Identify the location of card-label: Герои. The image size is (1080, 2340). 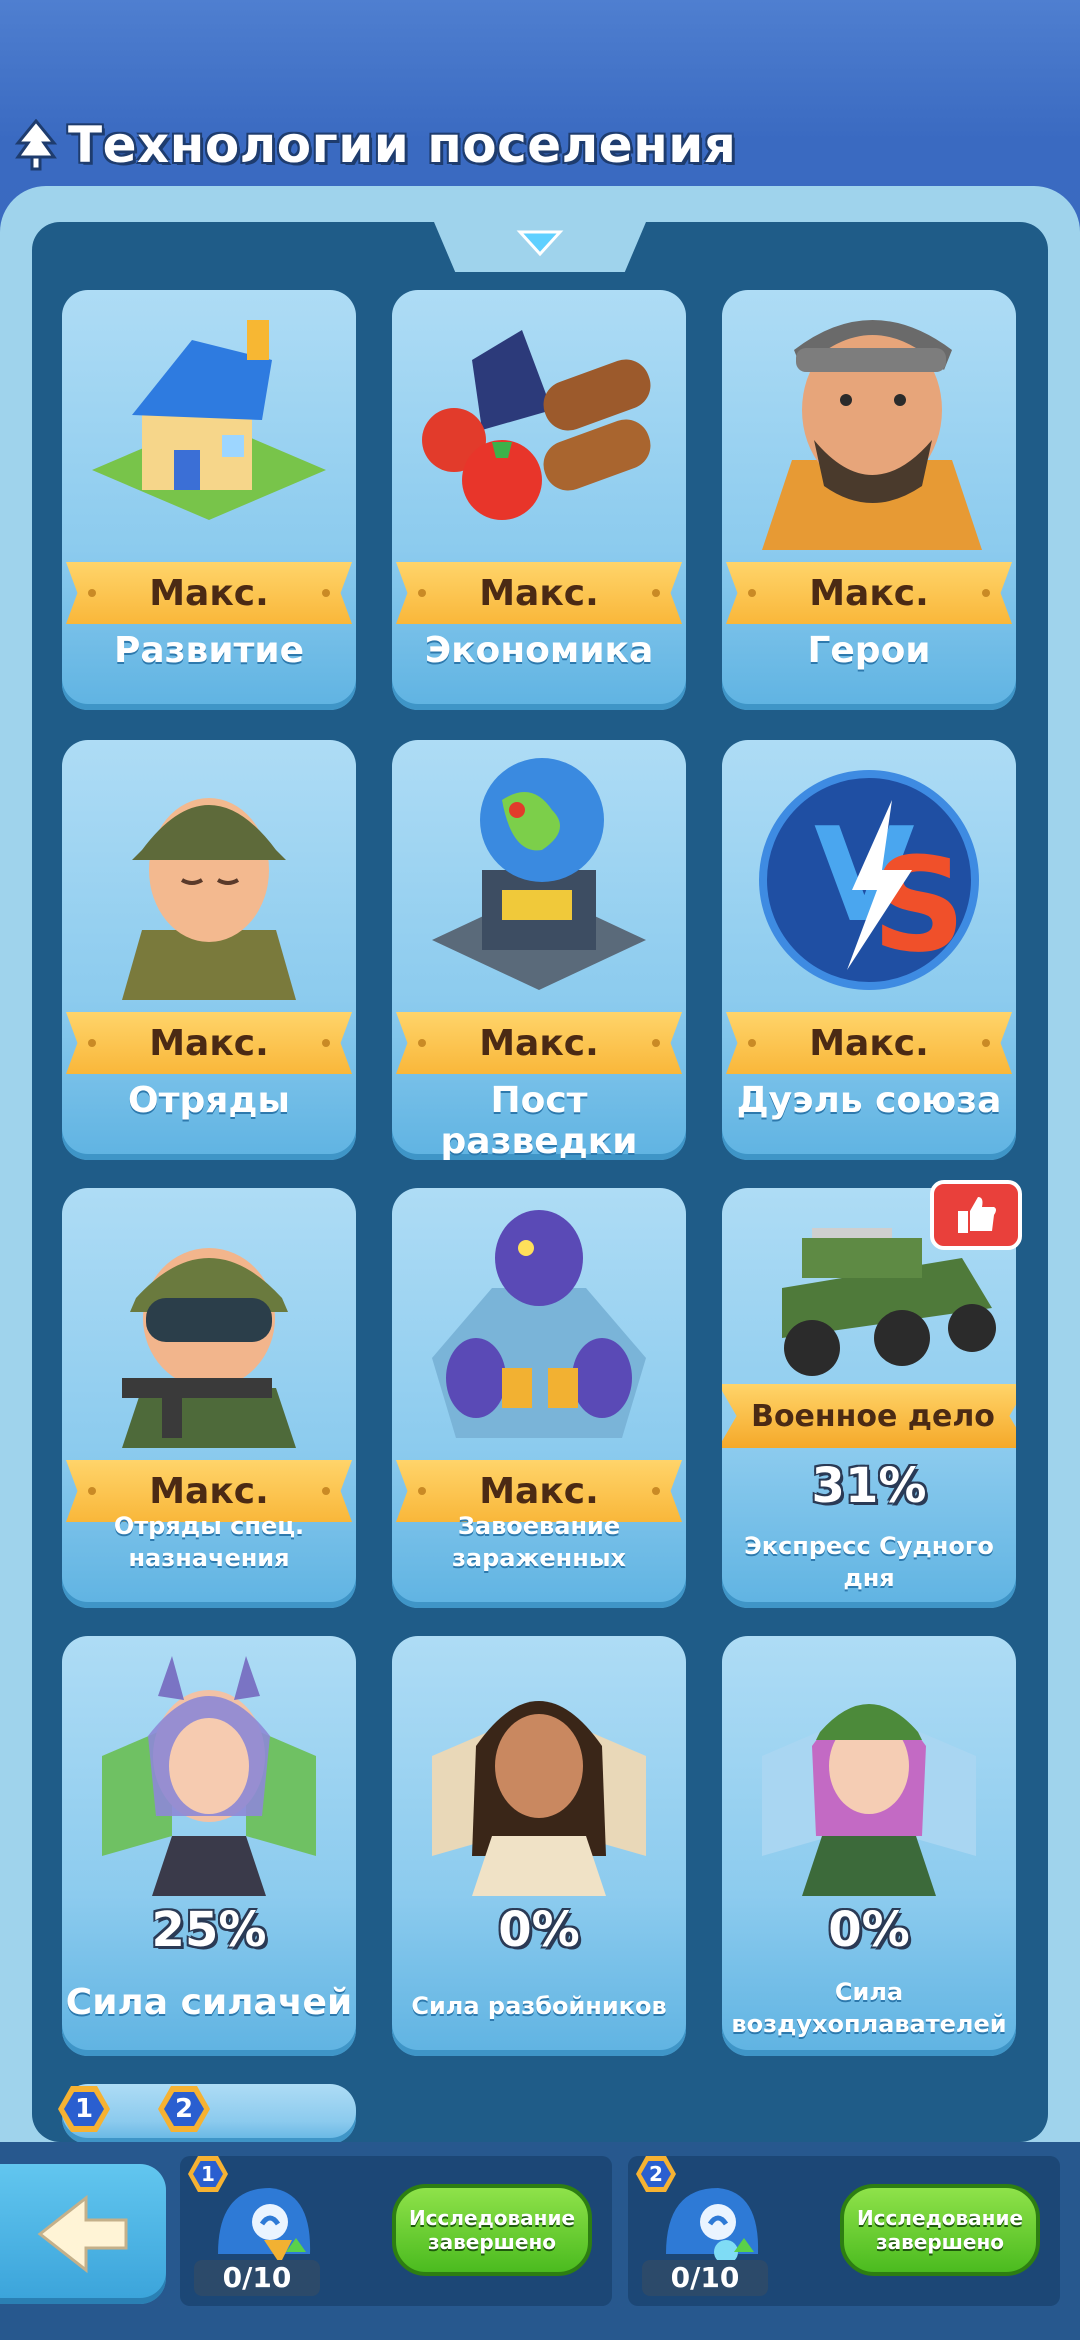
(869, 650).